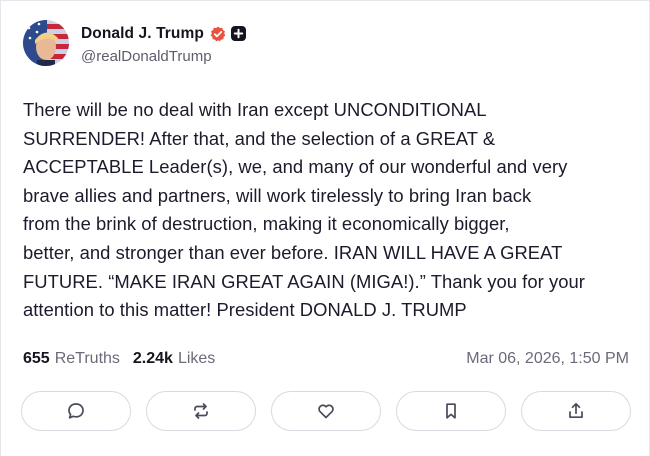 Image resolution: width=650 pixels, height=456 pixels. I want to click on bookmark-icon, so click(451, 411).